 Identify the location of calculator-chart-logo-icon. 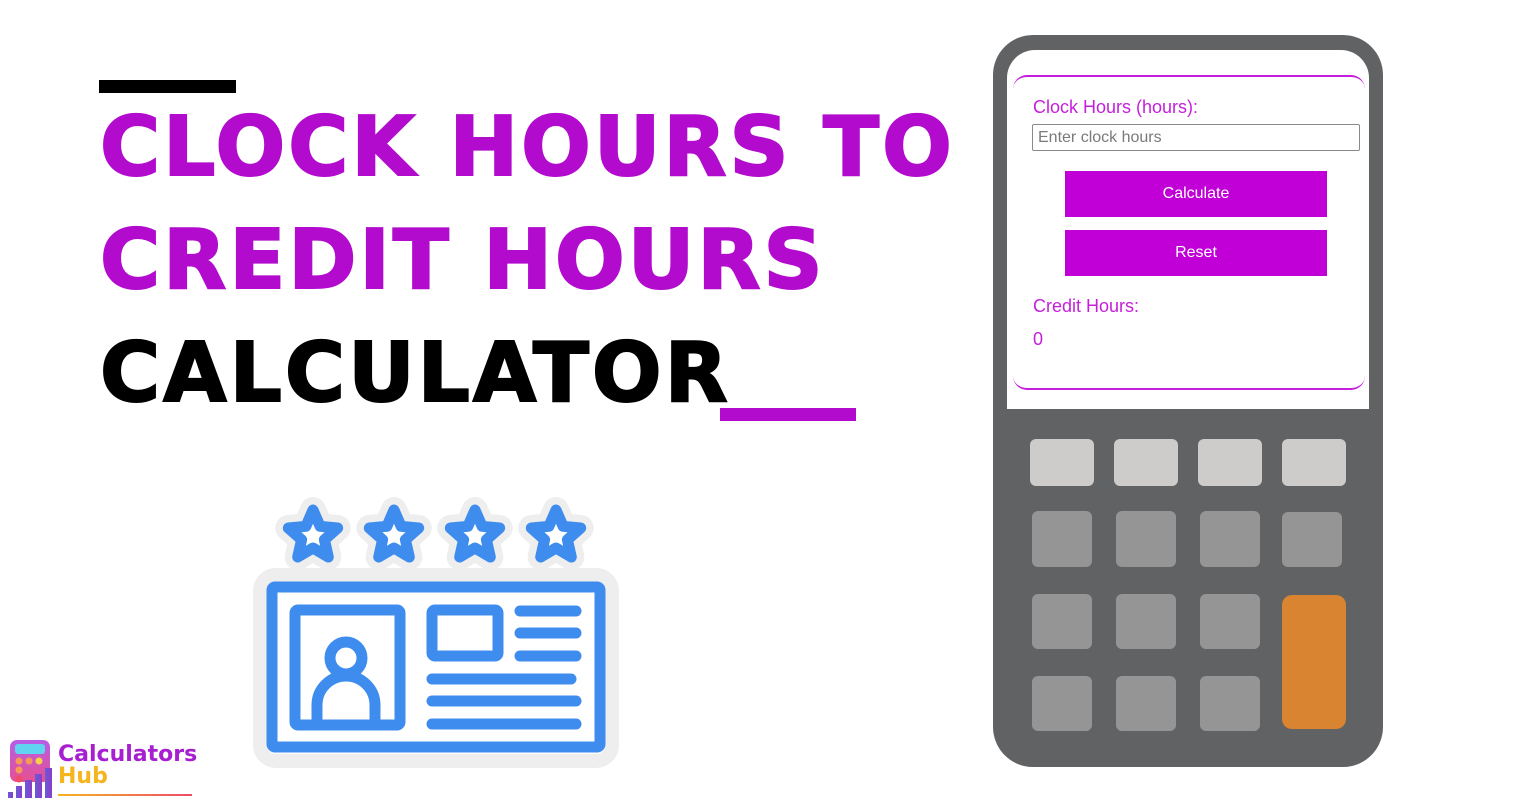
(30, 769).